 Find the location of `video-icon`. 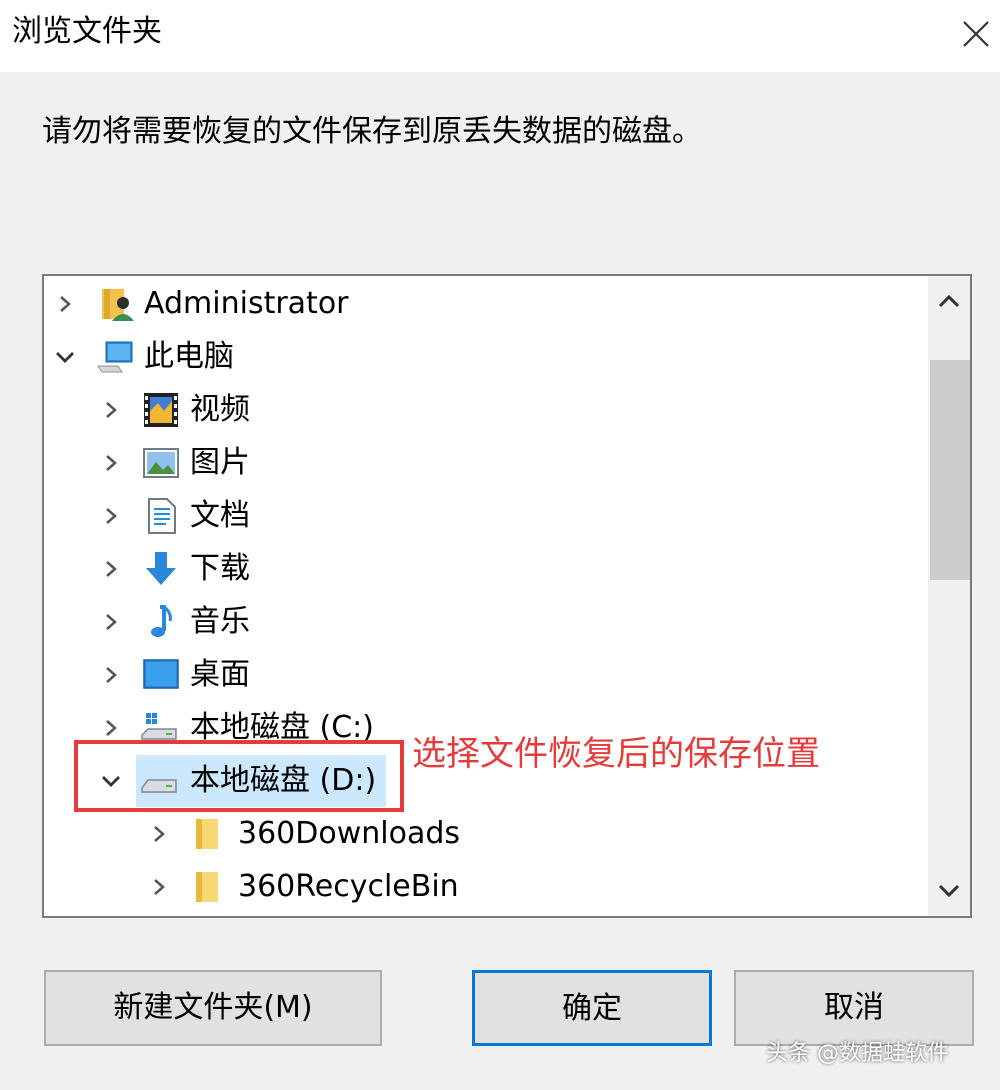

video-icon is located at coordinates (161, 410).